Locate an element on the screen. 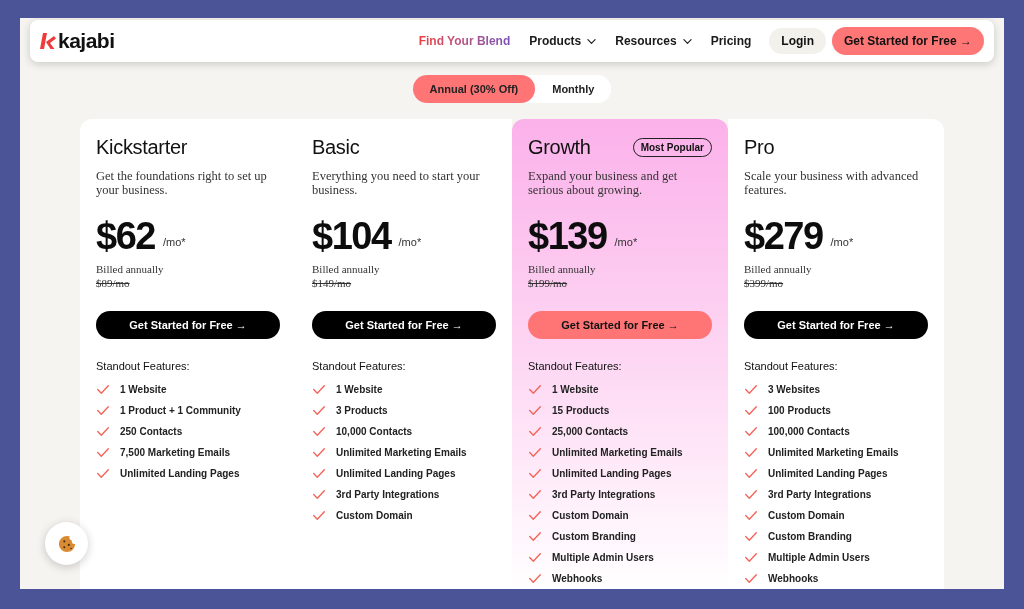 The image size is (1024, 609). plan-price: $62 is located at coordinates (125, 236).